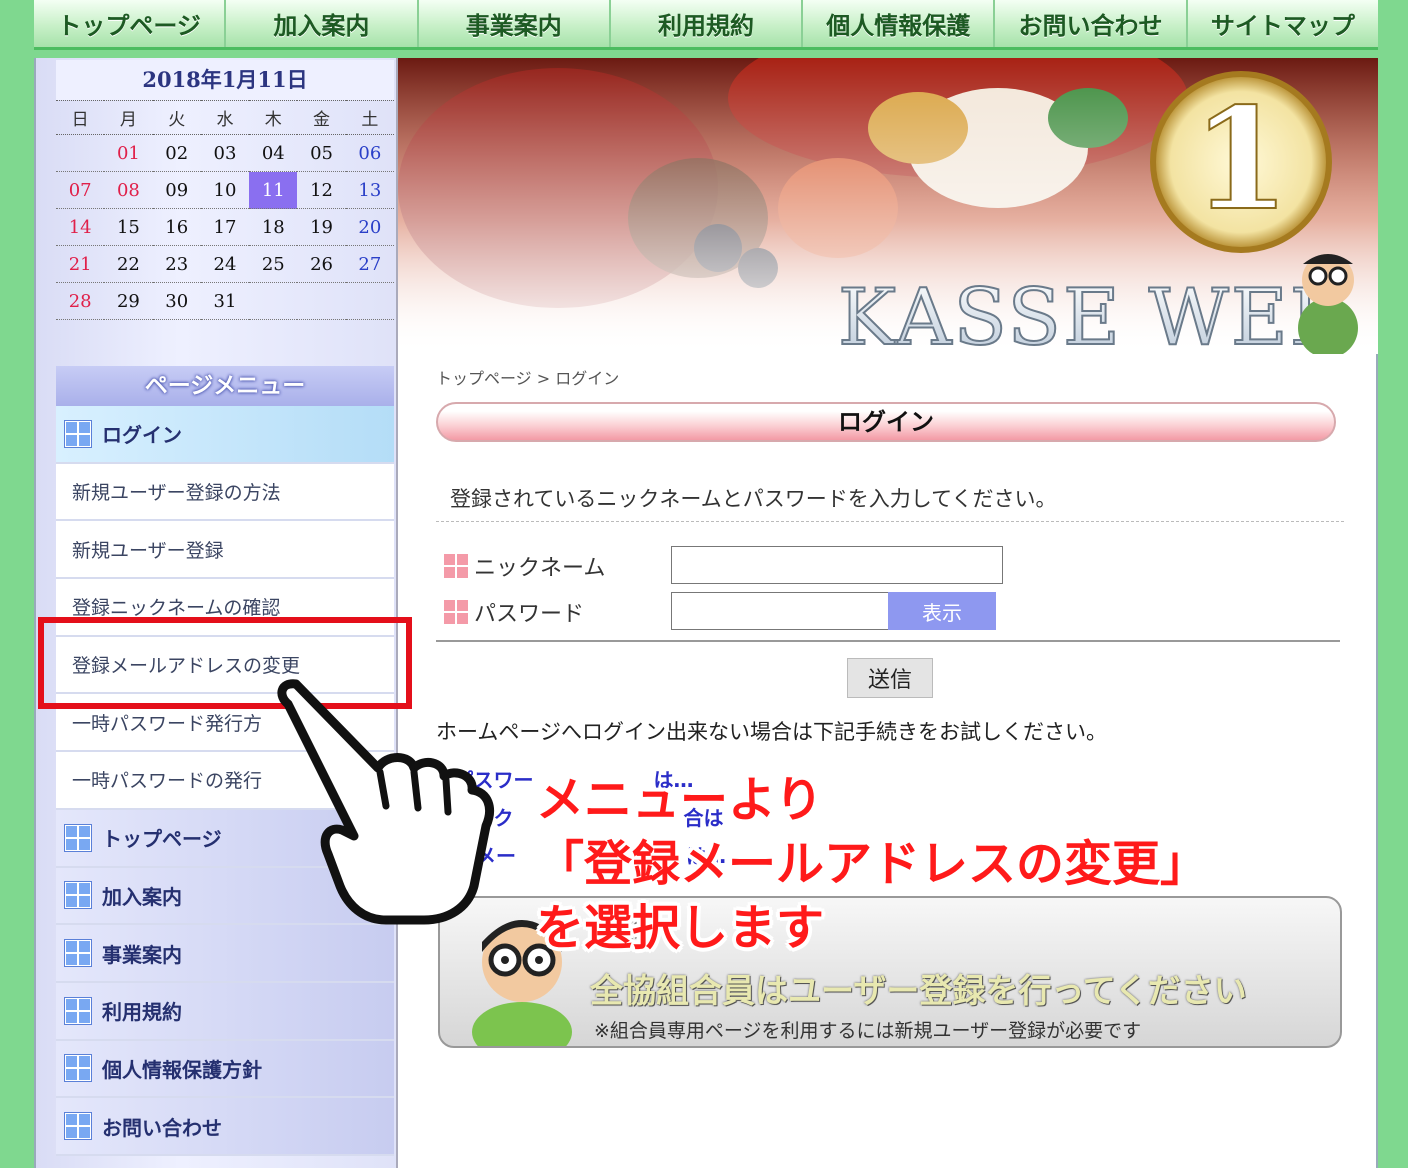 The image size is (1408, 1168). What do you see at coordinates (80, 190) in the screenshot?
I see `calendar-day: 07` at bounding box center [80, 190].